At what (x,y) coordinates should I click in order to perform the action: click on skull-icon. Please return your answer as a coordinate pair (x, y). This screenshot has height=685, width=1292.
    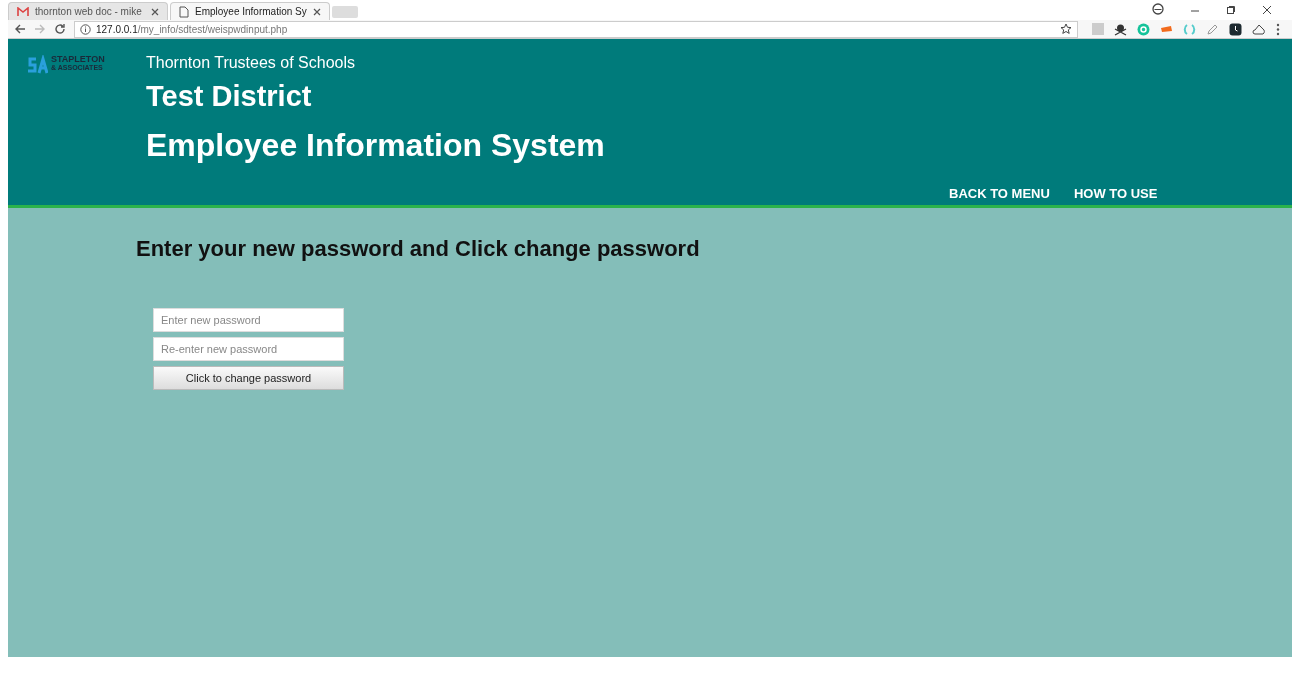
    Looking at the image, I should click on (1120, 29).